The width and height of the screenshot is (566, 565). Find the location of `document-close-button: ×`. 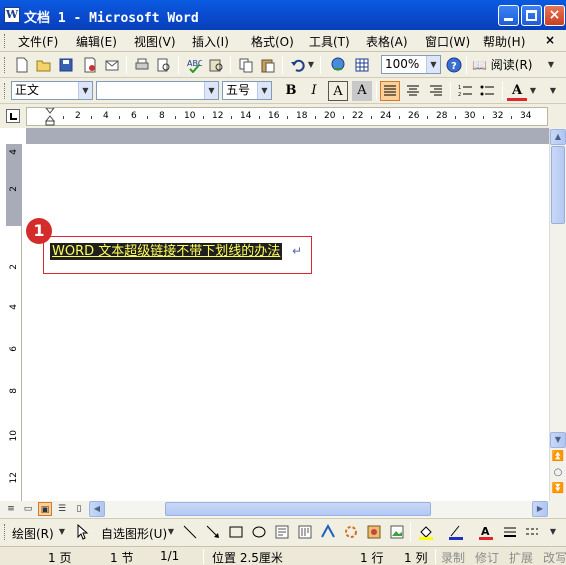

document-close-button: × is located at coordinates (550, 40).